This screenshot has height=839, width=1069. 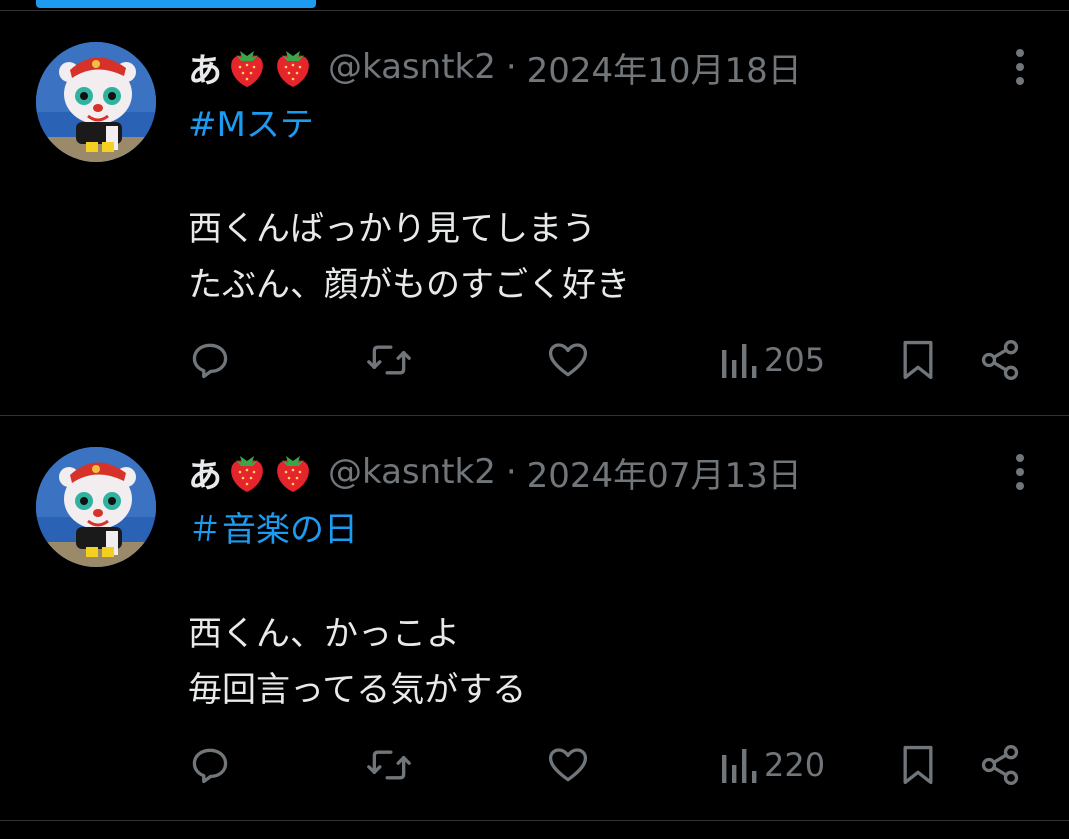 What do you see at coordinates (534, 765) in the screenshot?
I see `tweet-actions: 220` at bounding box center [534, 765].